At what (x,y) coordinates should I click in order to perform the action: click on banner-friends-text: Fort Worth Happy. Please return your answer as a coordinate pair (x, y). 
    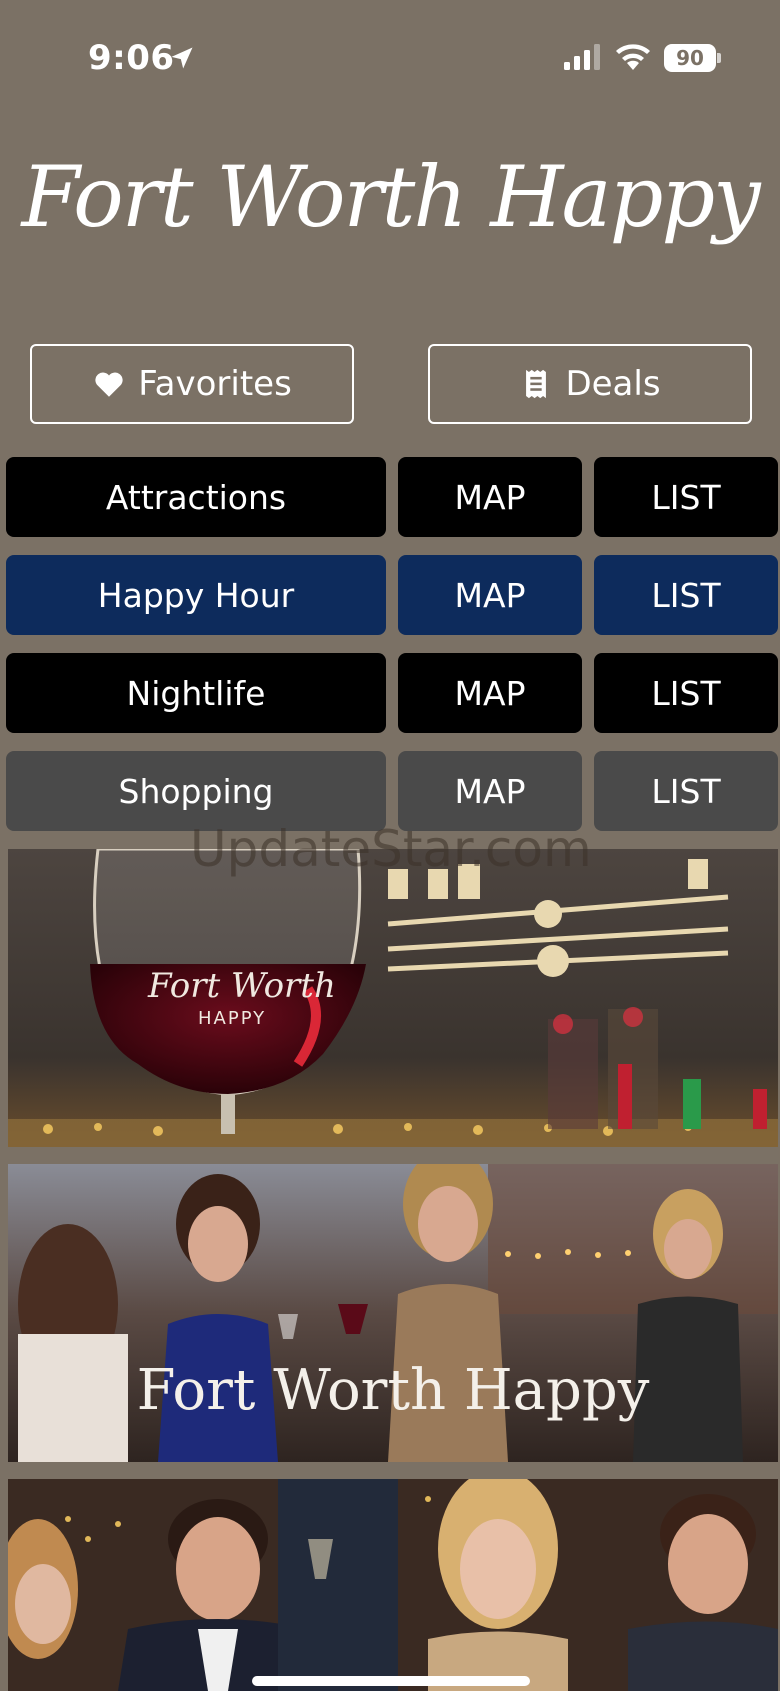
    Looking at the image, I should click on (393, 1390).